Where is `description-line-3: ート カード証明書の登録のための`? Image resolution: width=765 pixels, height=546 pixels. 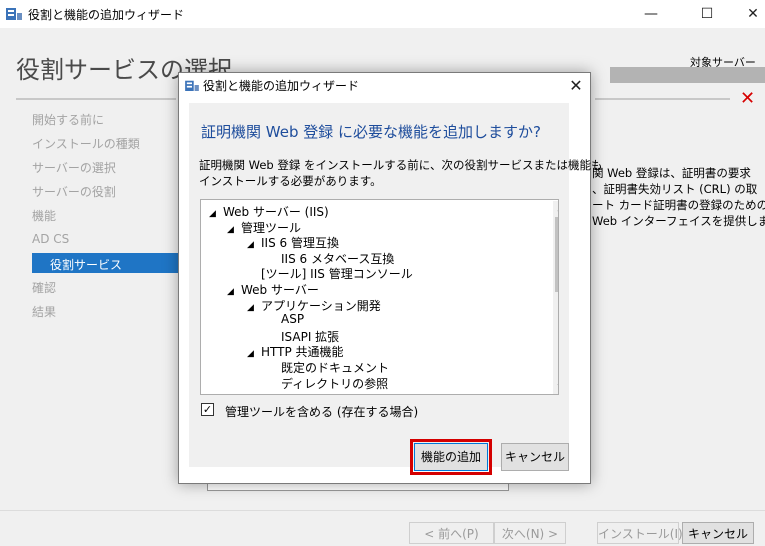
description-line-3: ート カード証明書の登録のための is located at coordinates (678, 205).